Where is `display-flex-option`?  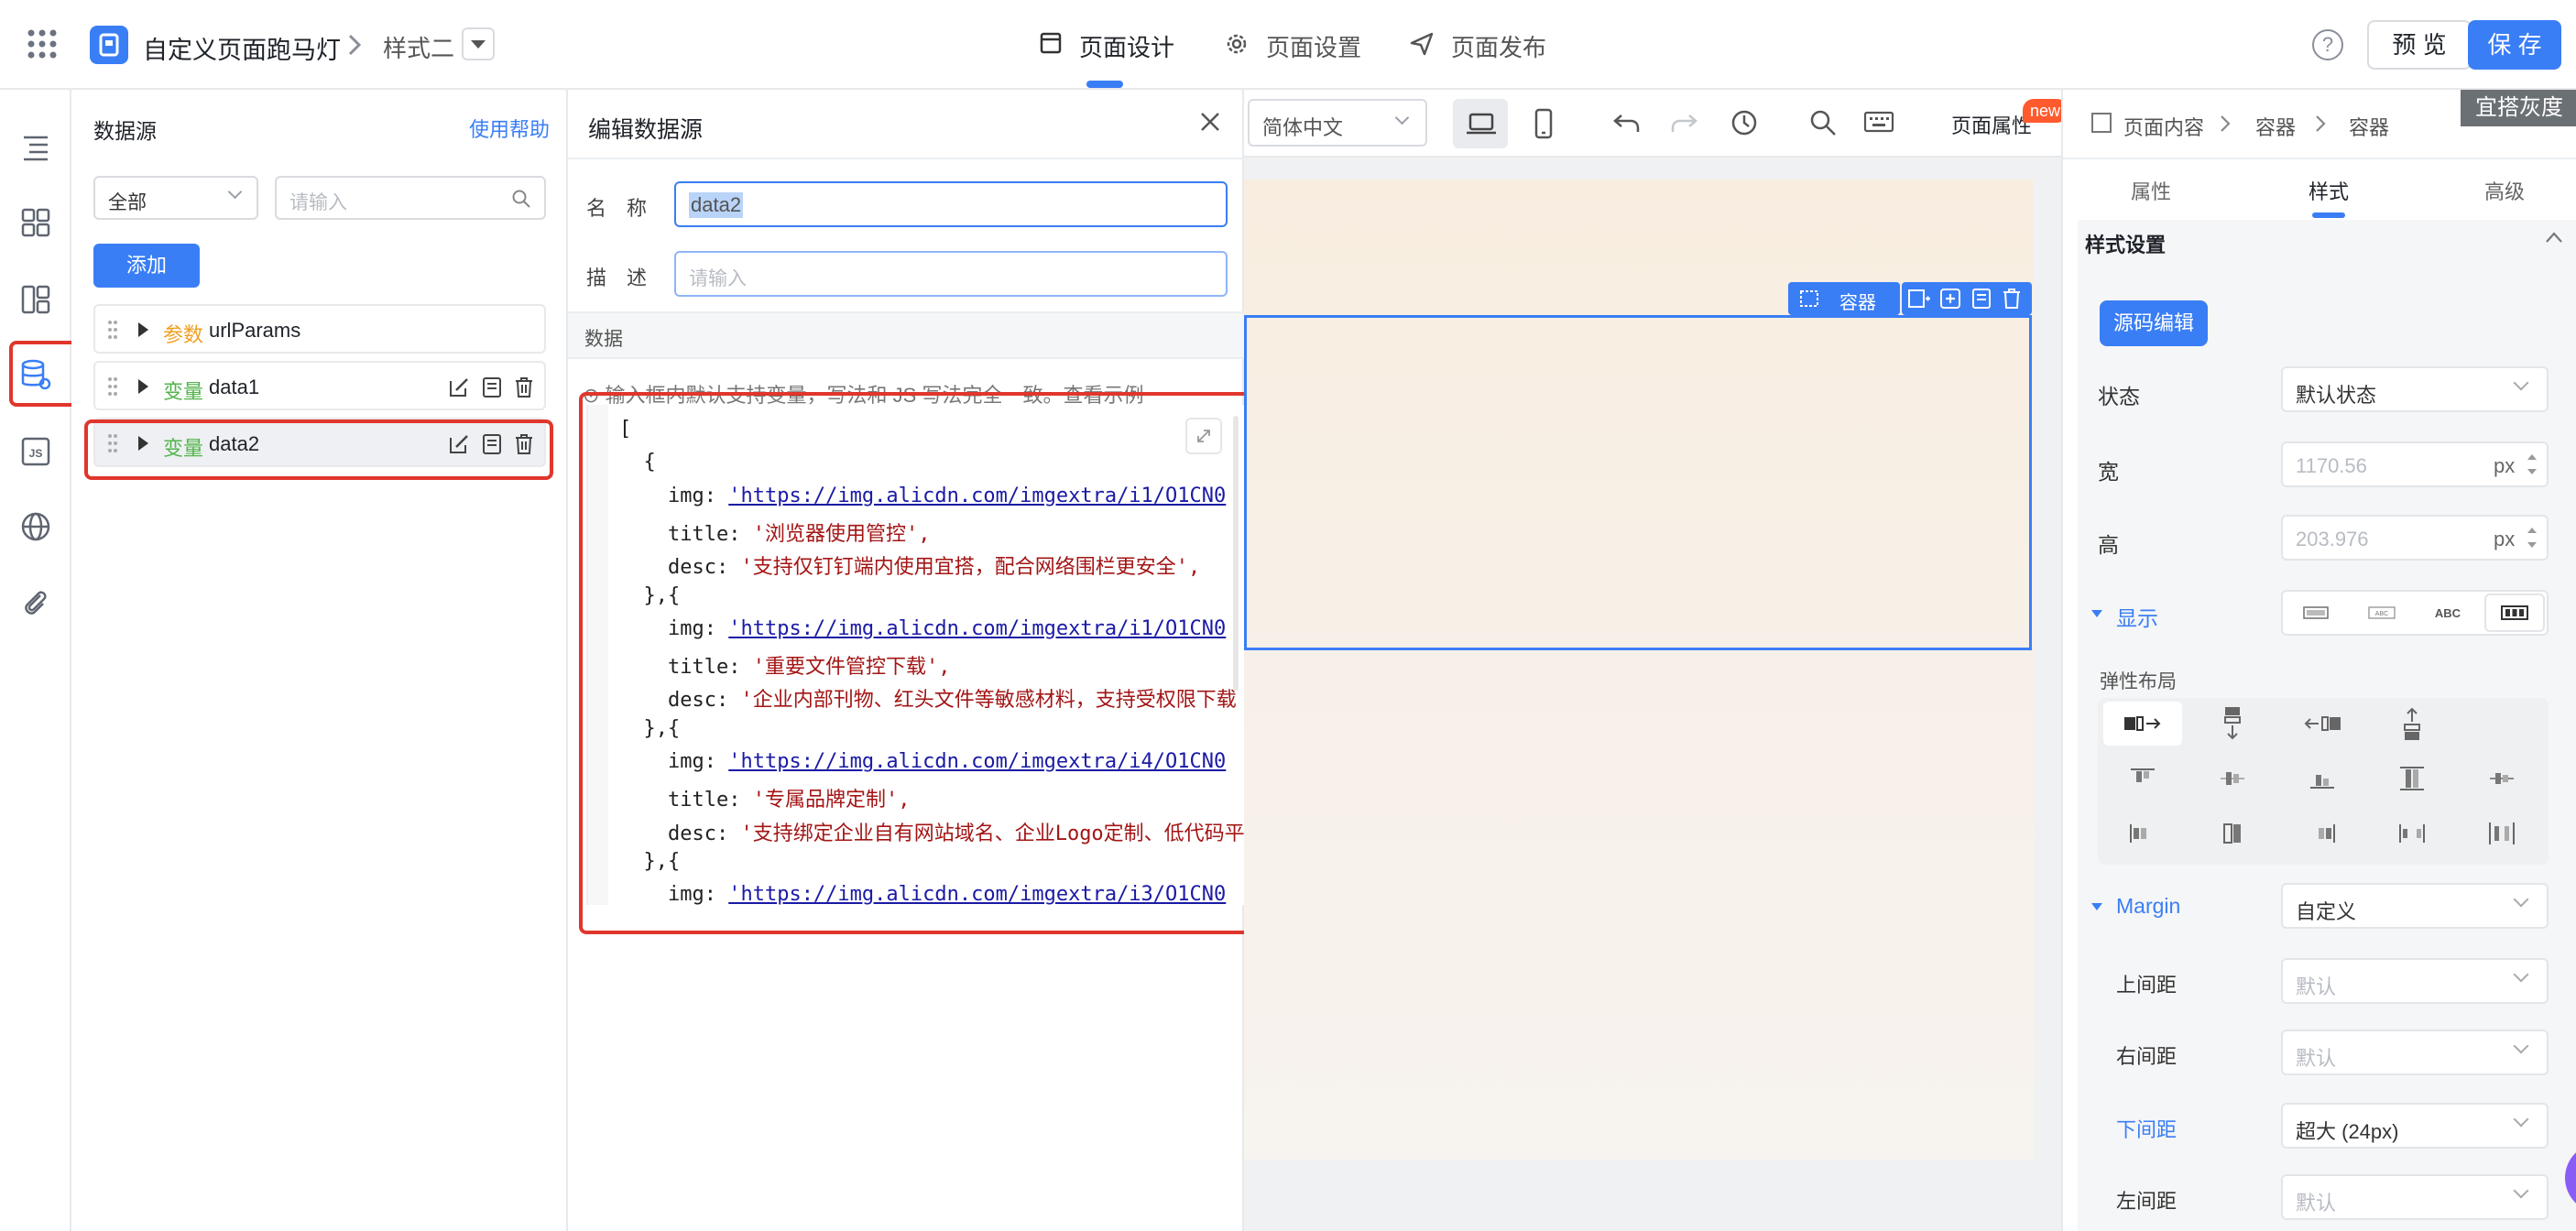
display-flex-option is located at coordinates (2515, 613).